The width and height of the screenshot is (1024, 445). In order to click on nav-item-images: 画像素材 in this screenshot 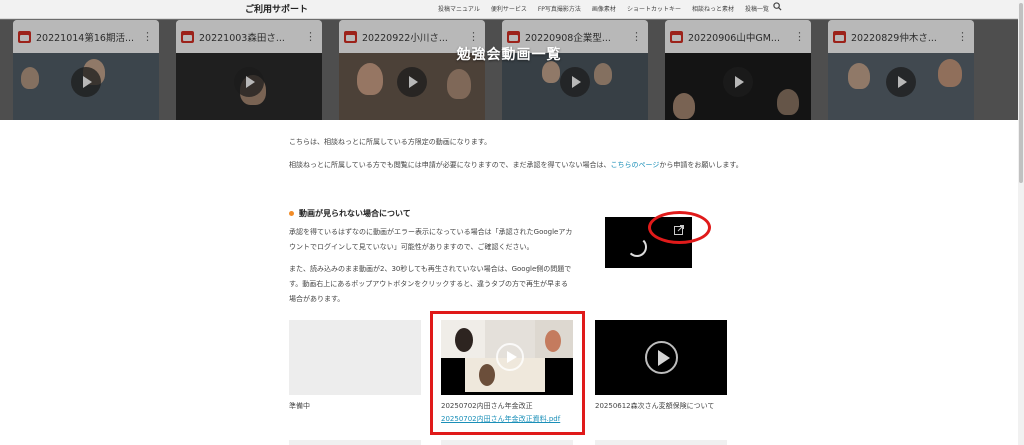, I will do `click(604, 8)`.